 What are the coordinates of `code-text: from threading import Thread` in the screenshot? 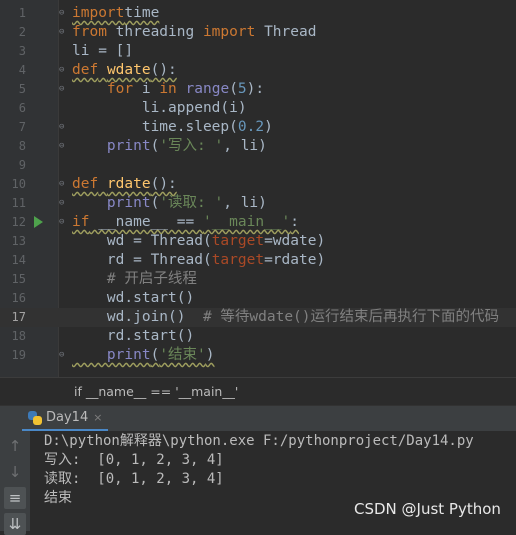 It's located at (194, 32).